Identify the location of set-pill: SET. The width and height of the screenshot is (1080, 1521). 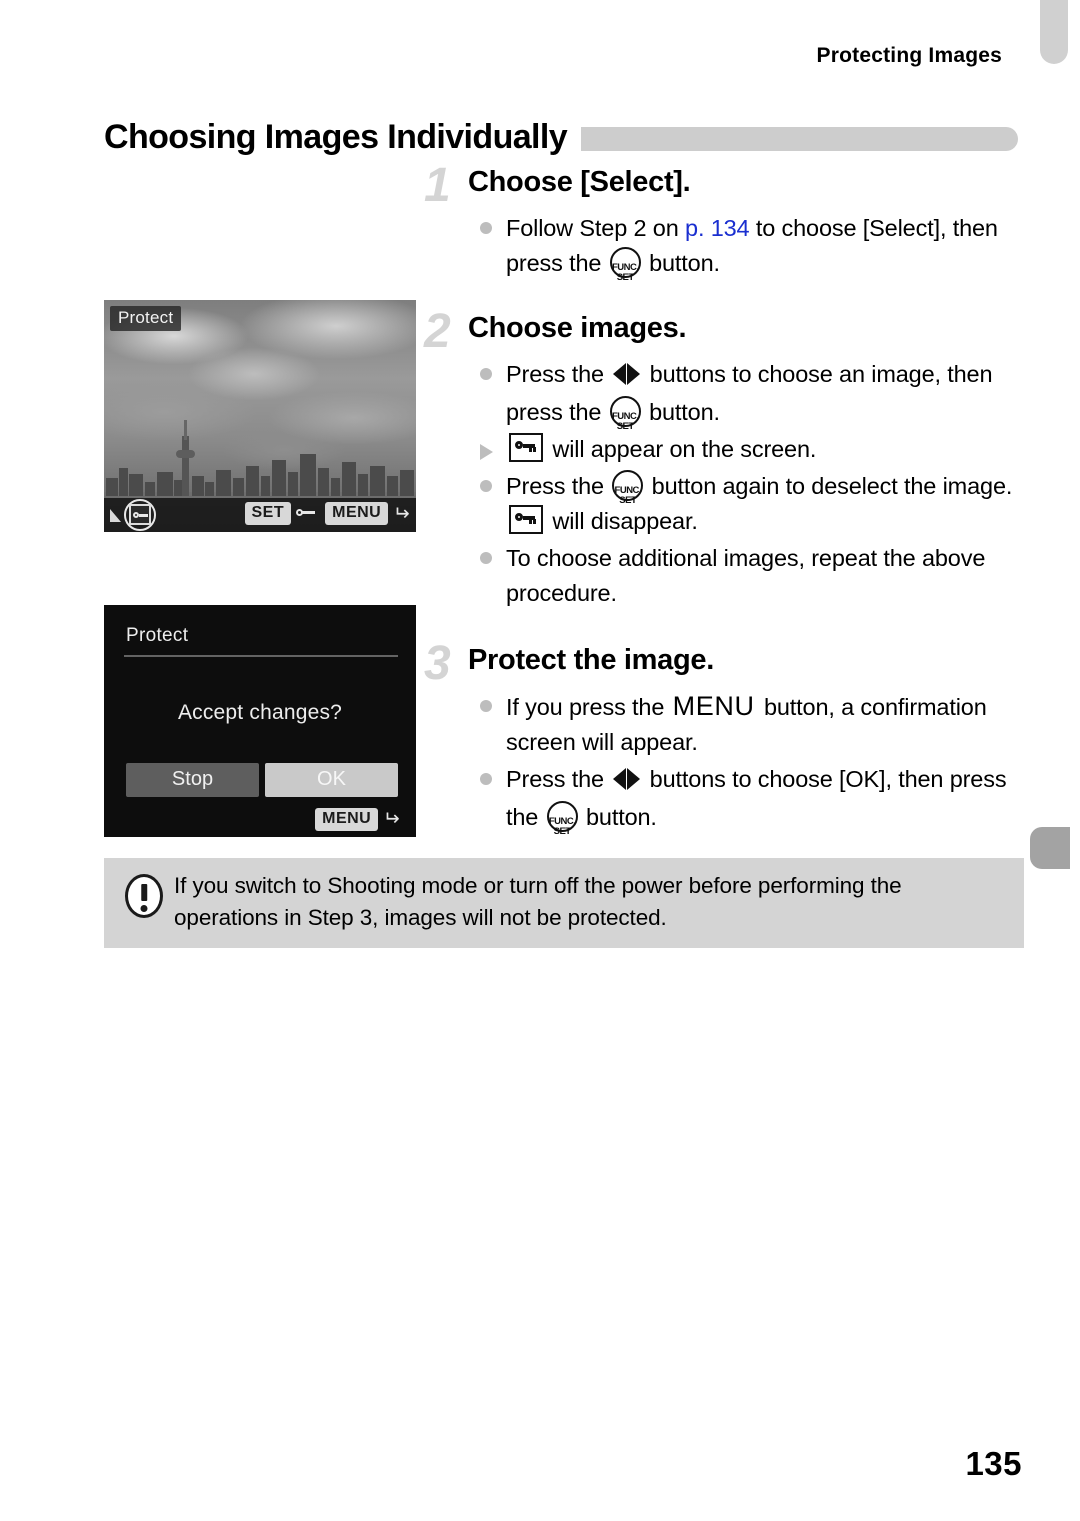
(268, 514).